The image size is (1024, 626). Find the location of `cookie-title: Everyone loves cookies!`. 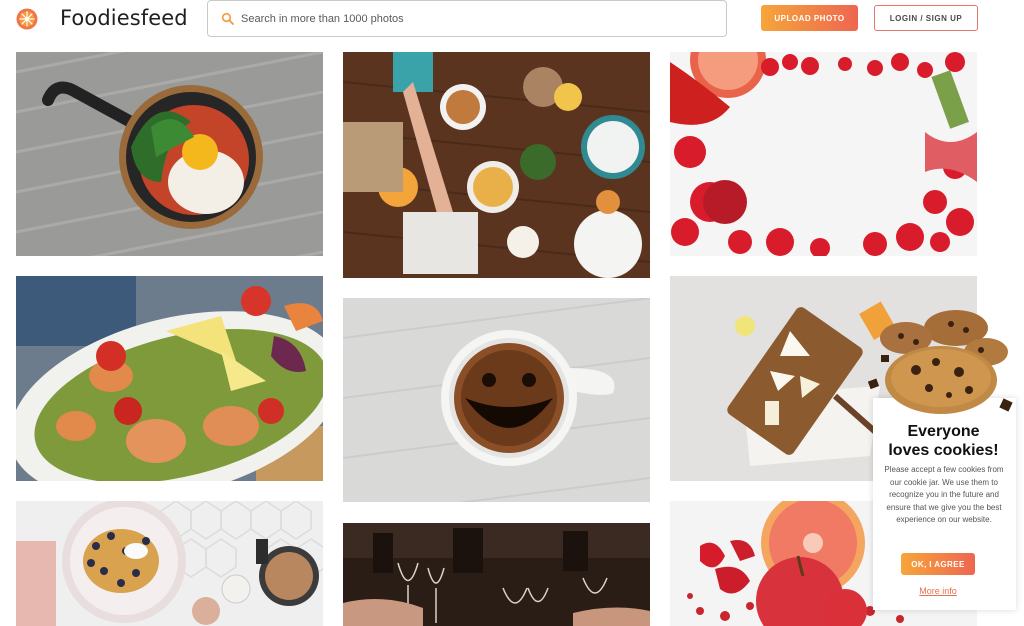

cookie-title: Everyone loves cookies! is located at coordinates (943, 441).